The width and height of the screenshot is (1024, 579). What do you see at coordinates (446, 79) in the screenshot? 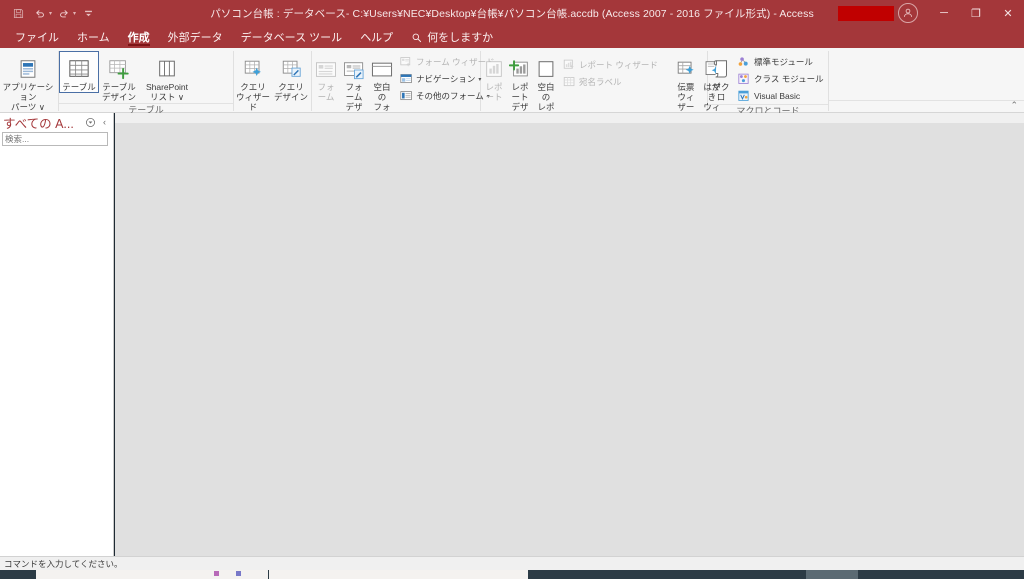
I see `navigation-label: ナビゲーション` at bounding box center [446, 79].